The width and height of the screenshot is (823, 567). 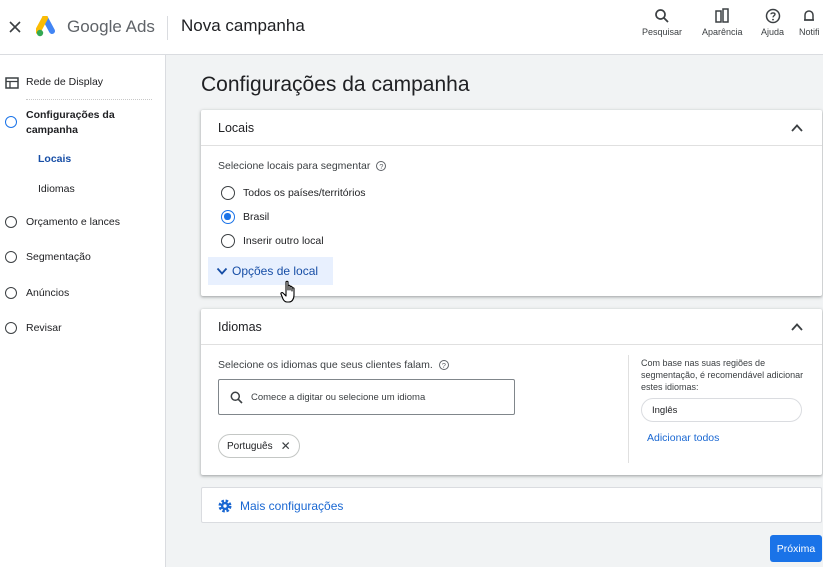 What do you see at coordinates (70, 122) in the screenshot?
I see `sidebar-item-label: Configurações da campanha` at bounding box center [70, 122].